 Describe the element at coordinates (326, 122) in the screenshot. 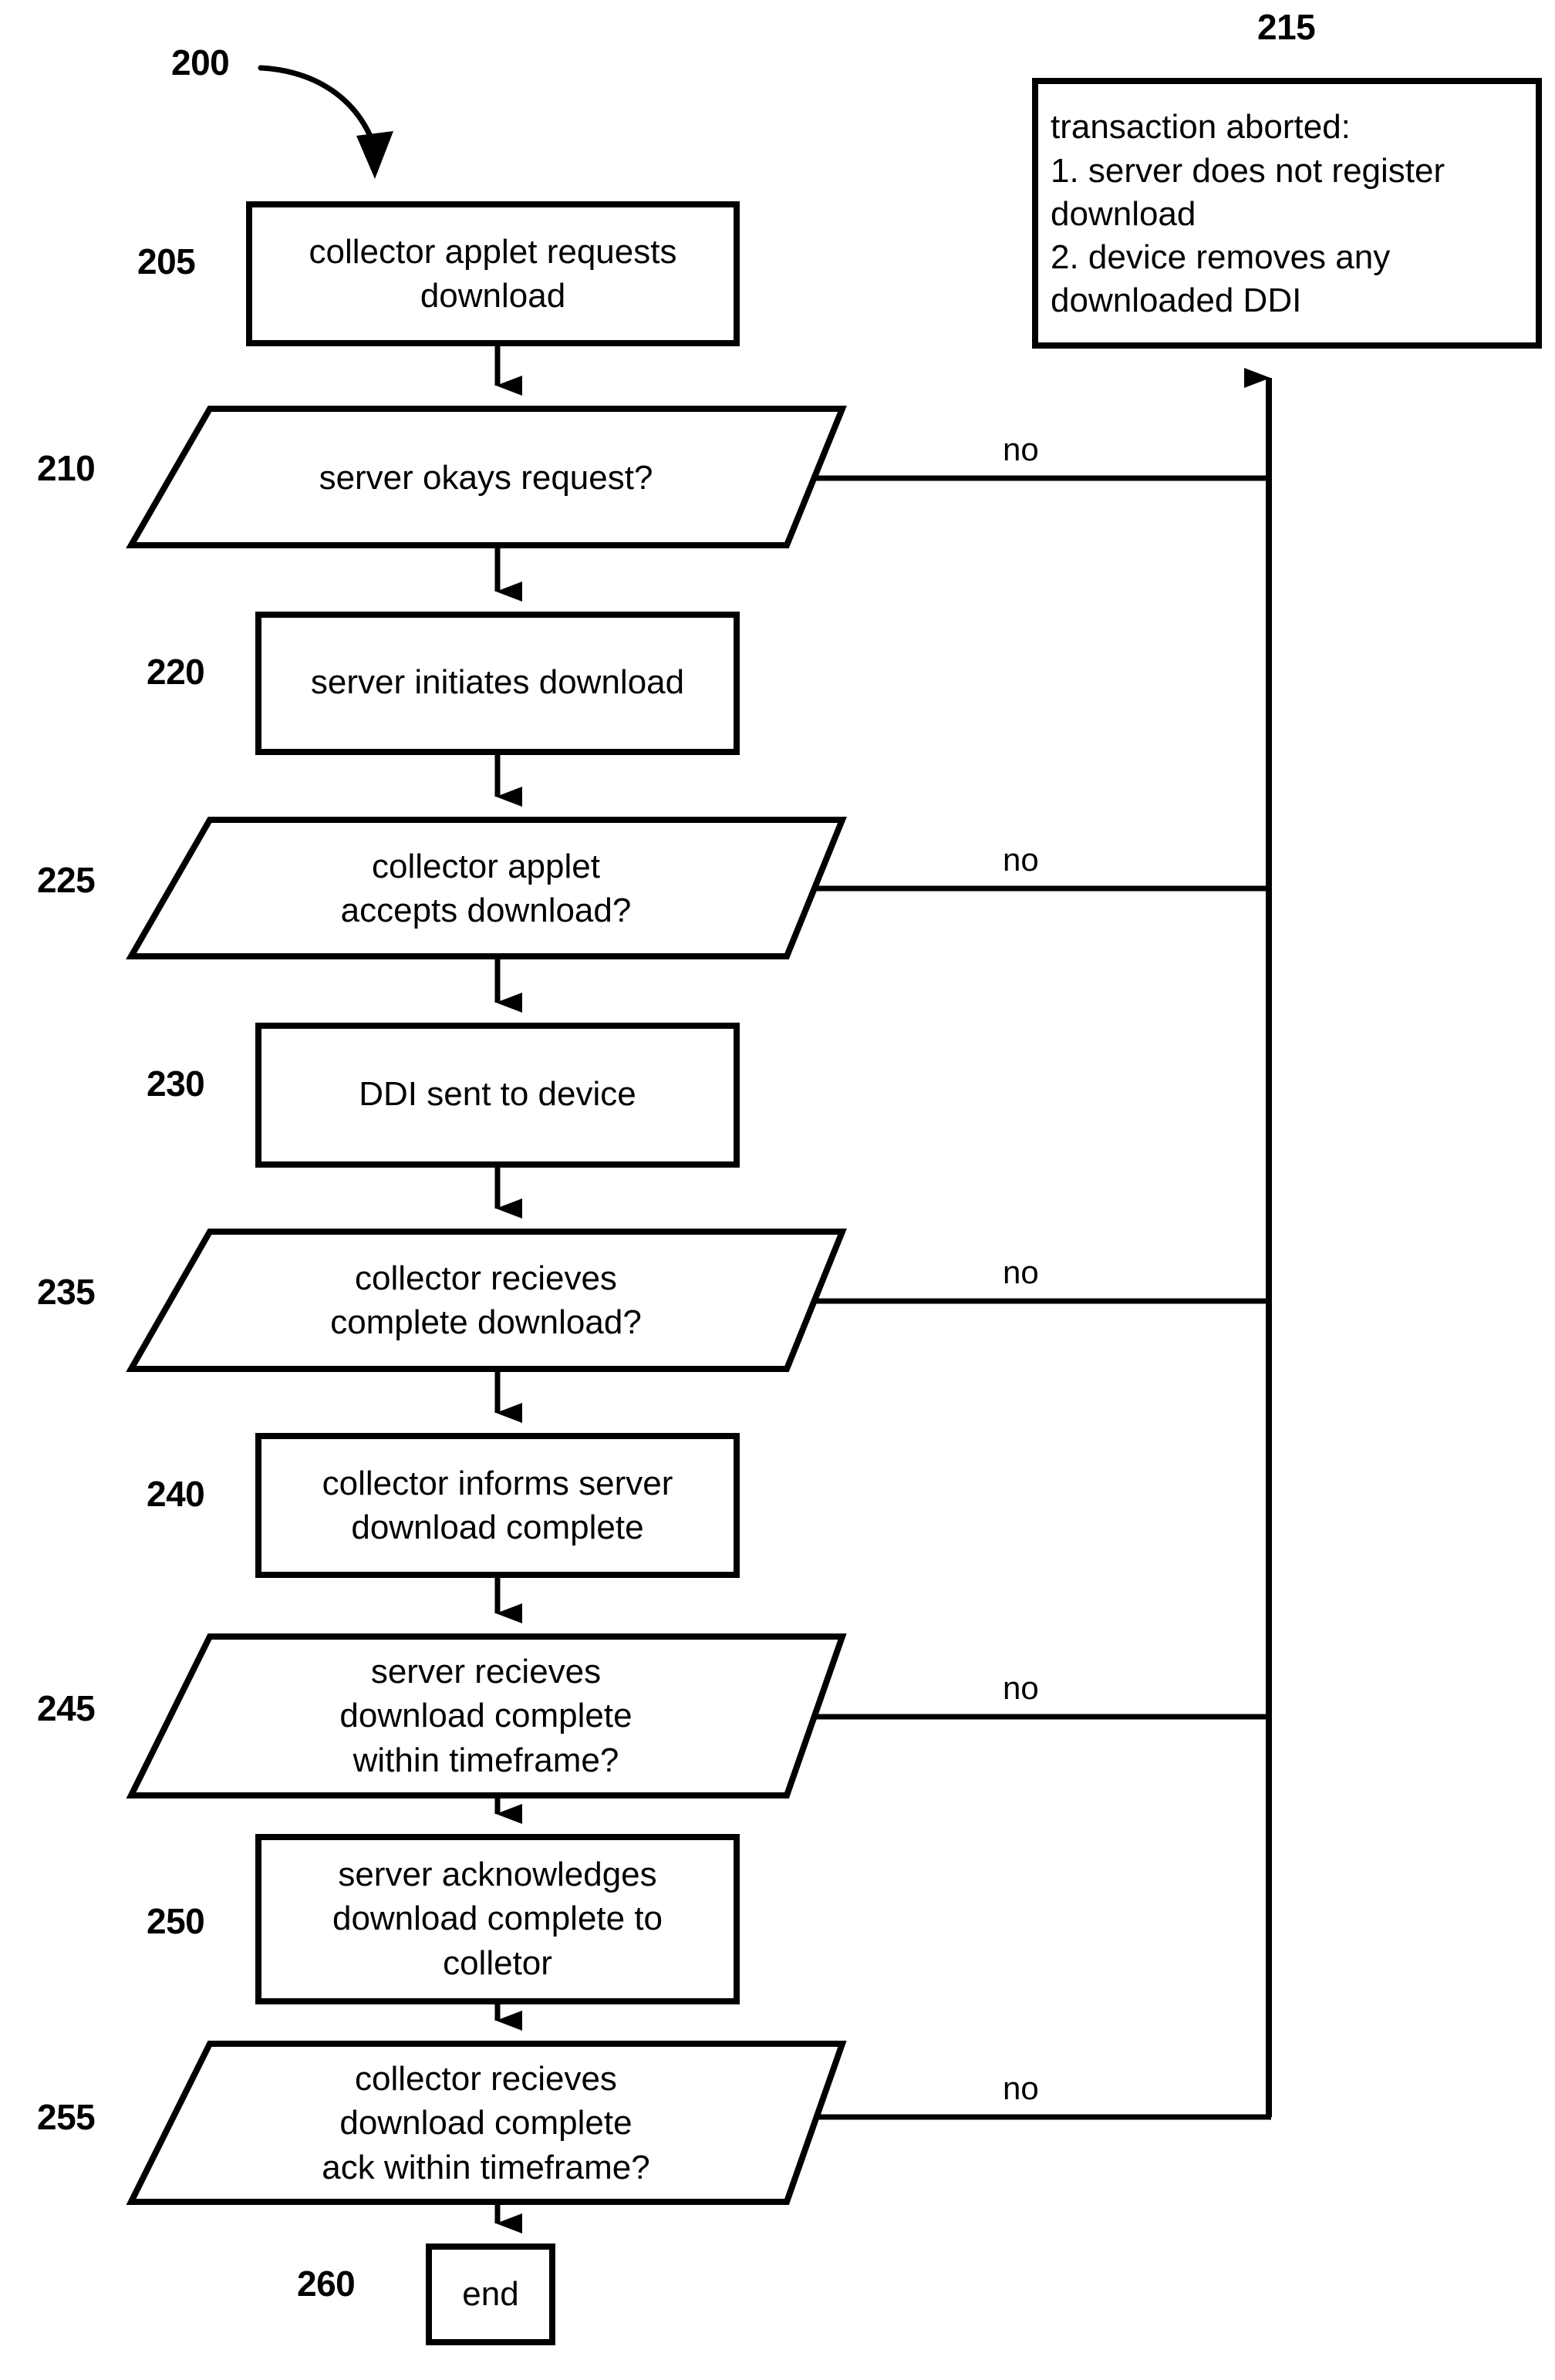

I see `figure-ref-arrow` at that location.